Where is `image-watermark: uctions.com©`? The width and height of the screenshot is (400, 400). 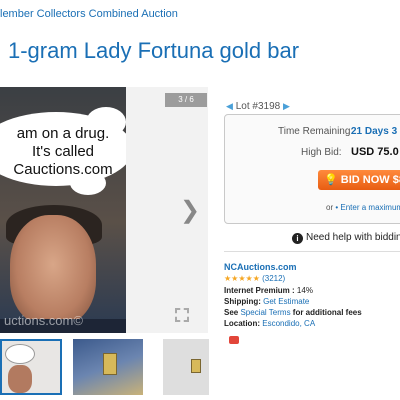
image-watermark: uctions.com© is located at coordinates (43, 320).